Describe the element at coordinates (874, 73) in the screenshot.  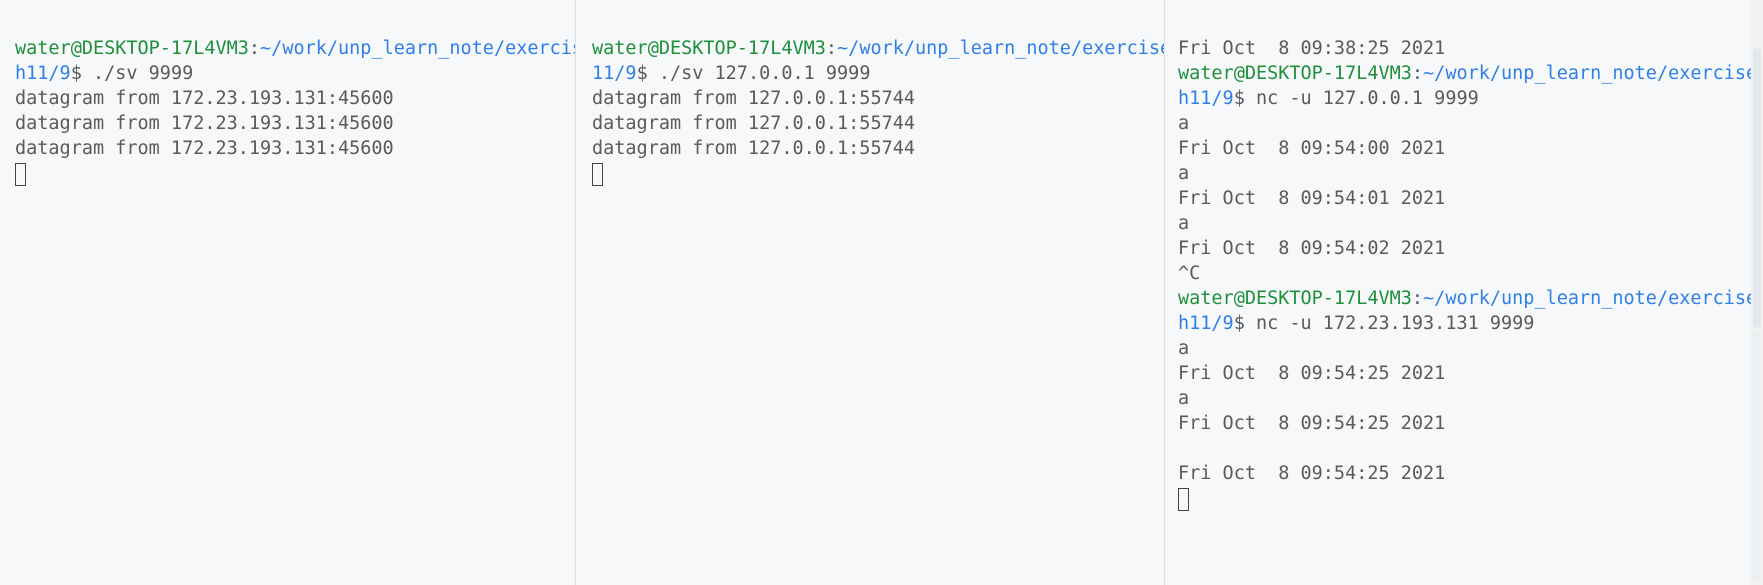
I see `prompt-command-line: 11/9$ ./sv 127.0.0.1 9999` at that location.